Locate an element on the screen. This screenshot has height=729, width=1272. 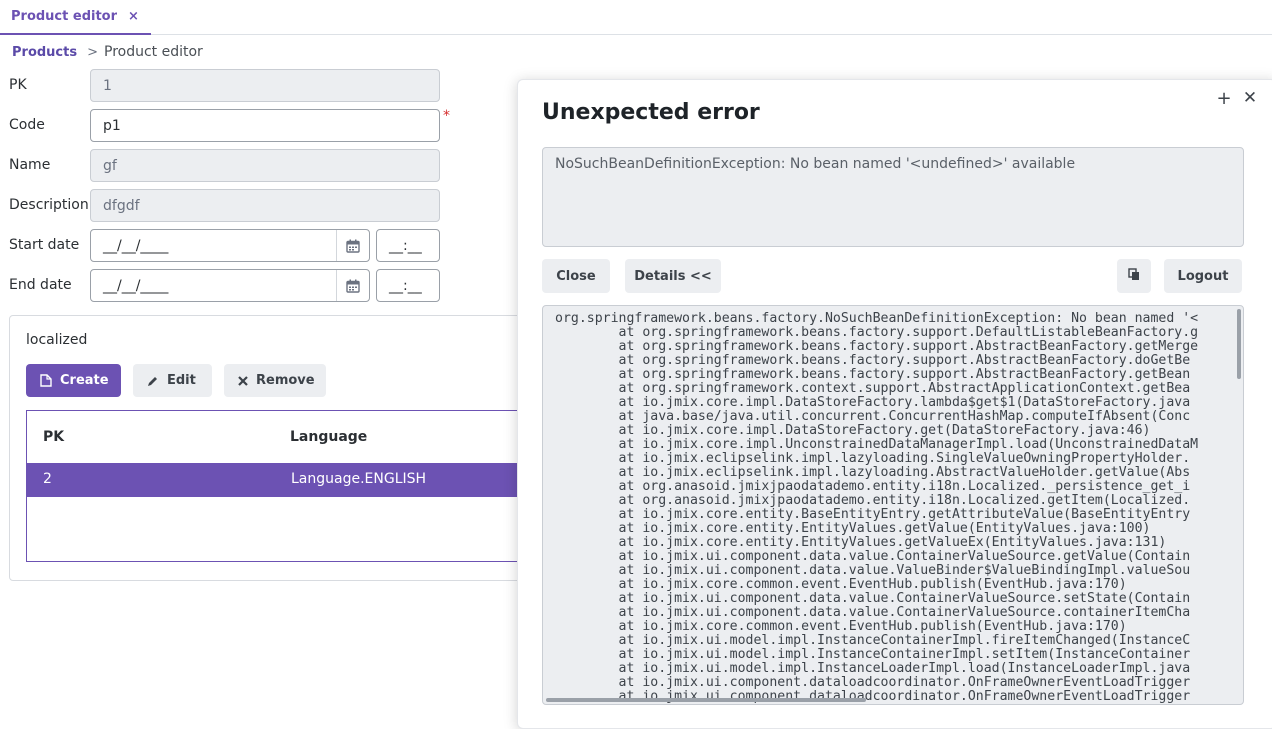
create-icon is located at coordinates (46, 380).